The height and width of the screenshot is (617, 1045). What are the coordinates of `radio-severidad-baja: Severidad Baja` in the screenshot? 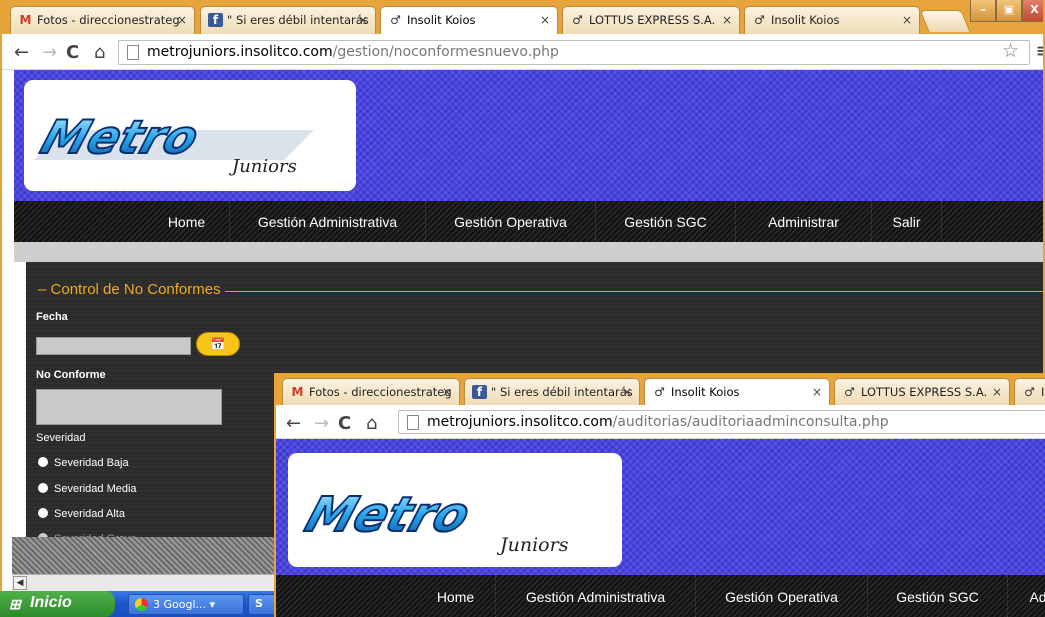 It's located at (83, 463).